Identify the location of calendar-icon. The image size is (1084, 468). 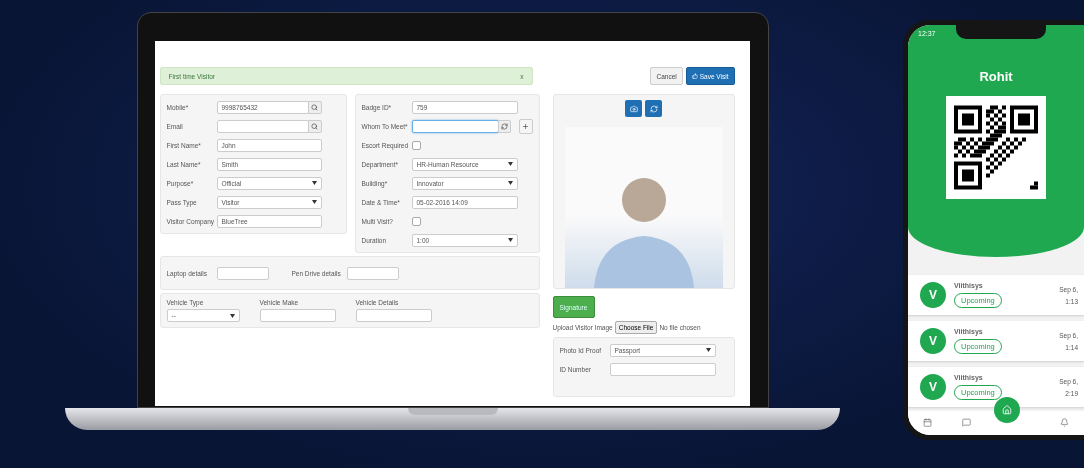
(927, 422).